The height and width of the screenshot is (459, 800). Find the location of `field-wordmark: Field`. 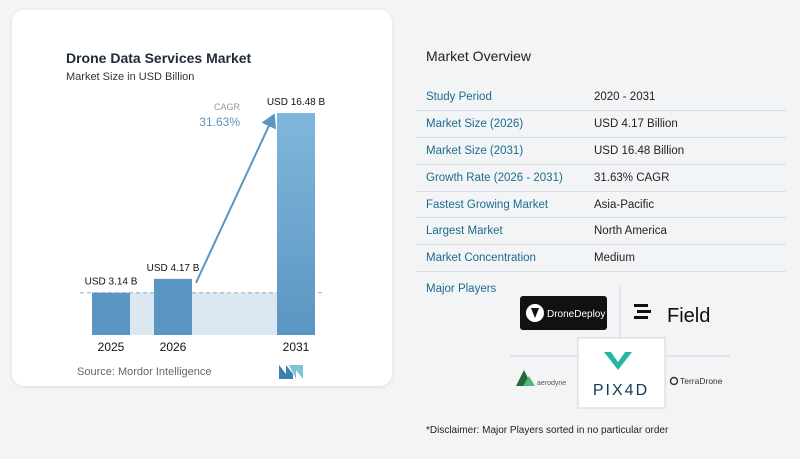

field-wordmark: Field is located at coordinates (688, 316).